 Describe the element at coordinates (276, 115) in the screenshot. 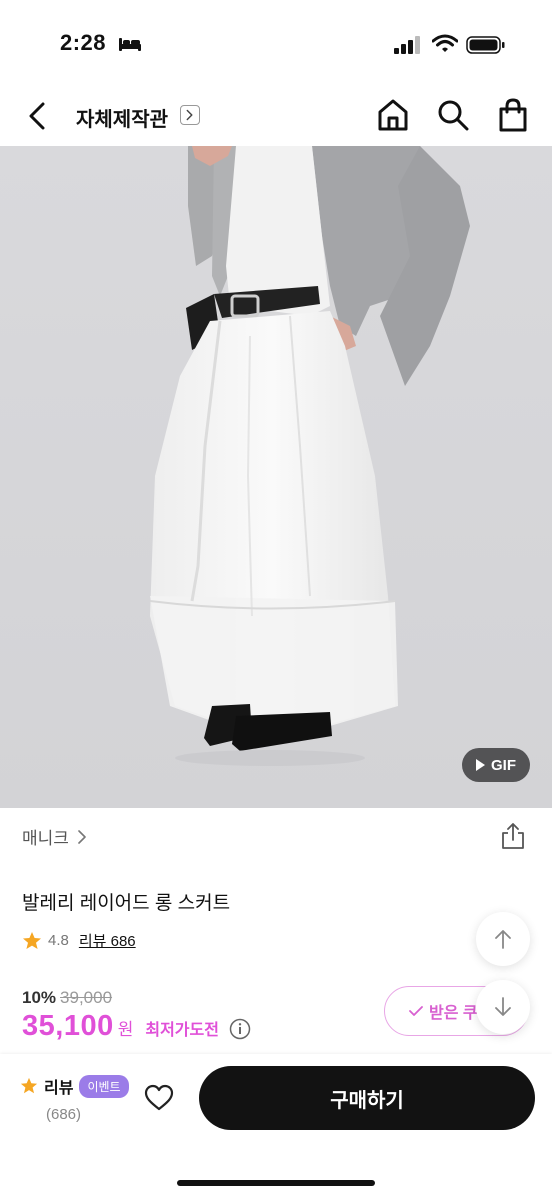

I see `top-navigation-bar: 자체제작관` at that location.